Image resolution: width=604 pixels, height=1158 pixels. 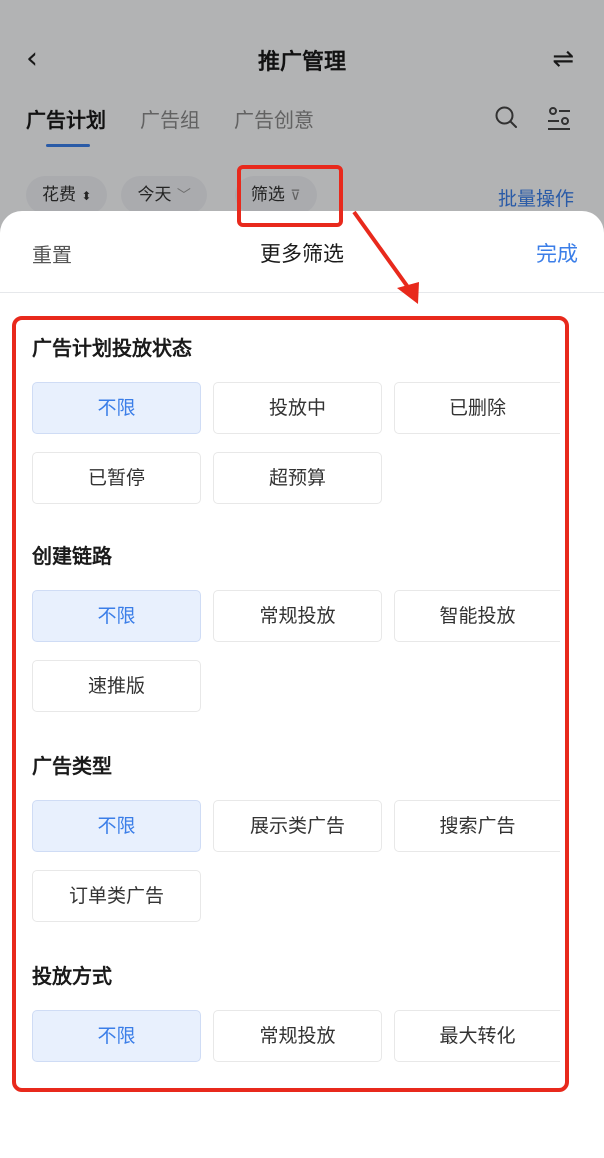 I want to click on done-button: 完成, so click(x=557, y=253).